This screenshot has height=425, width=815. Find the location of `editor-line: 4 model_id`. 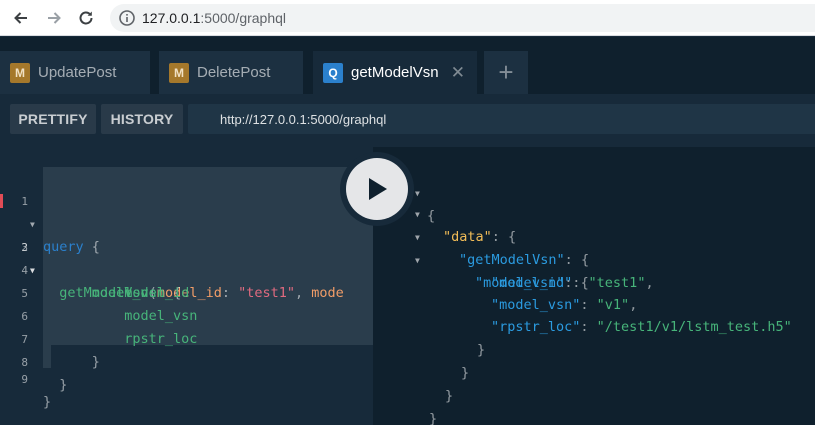

editor-line: 4 model_id is located at coordinates (186, 268).